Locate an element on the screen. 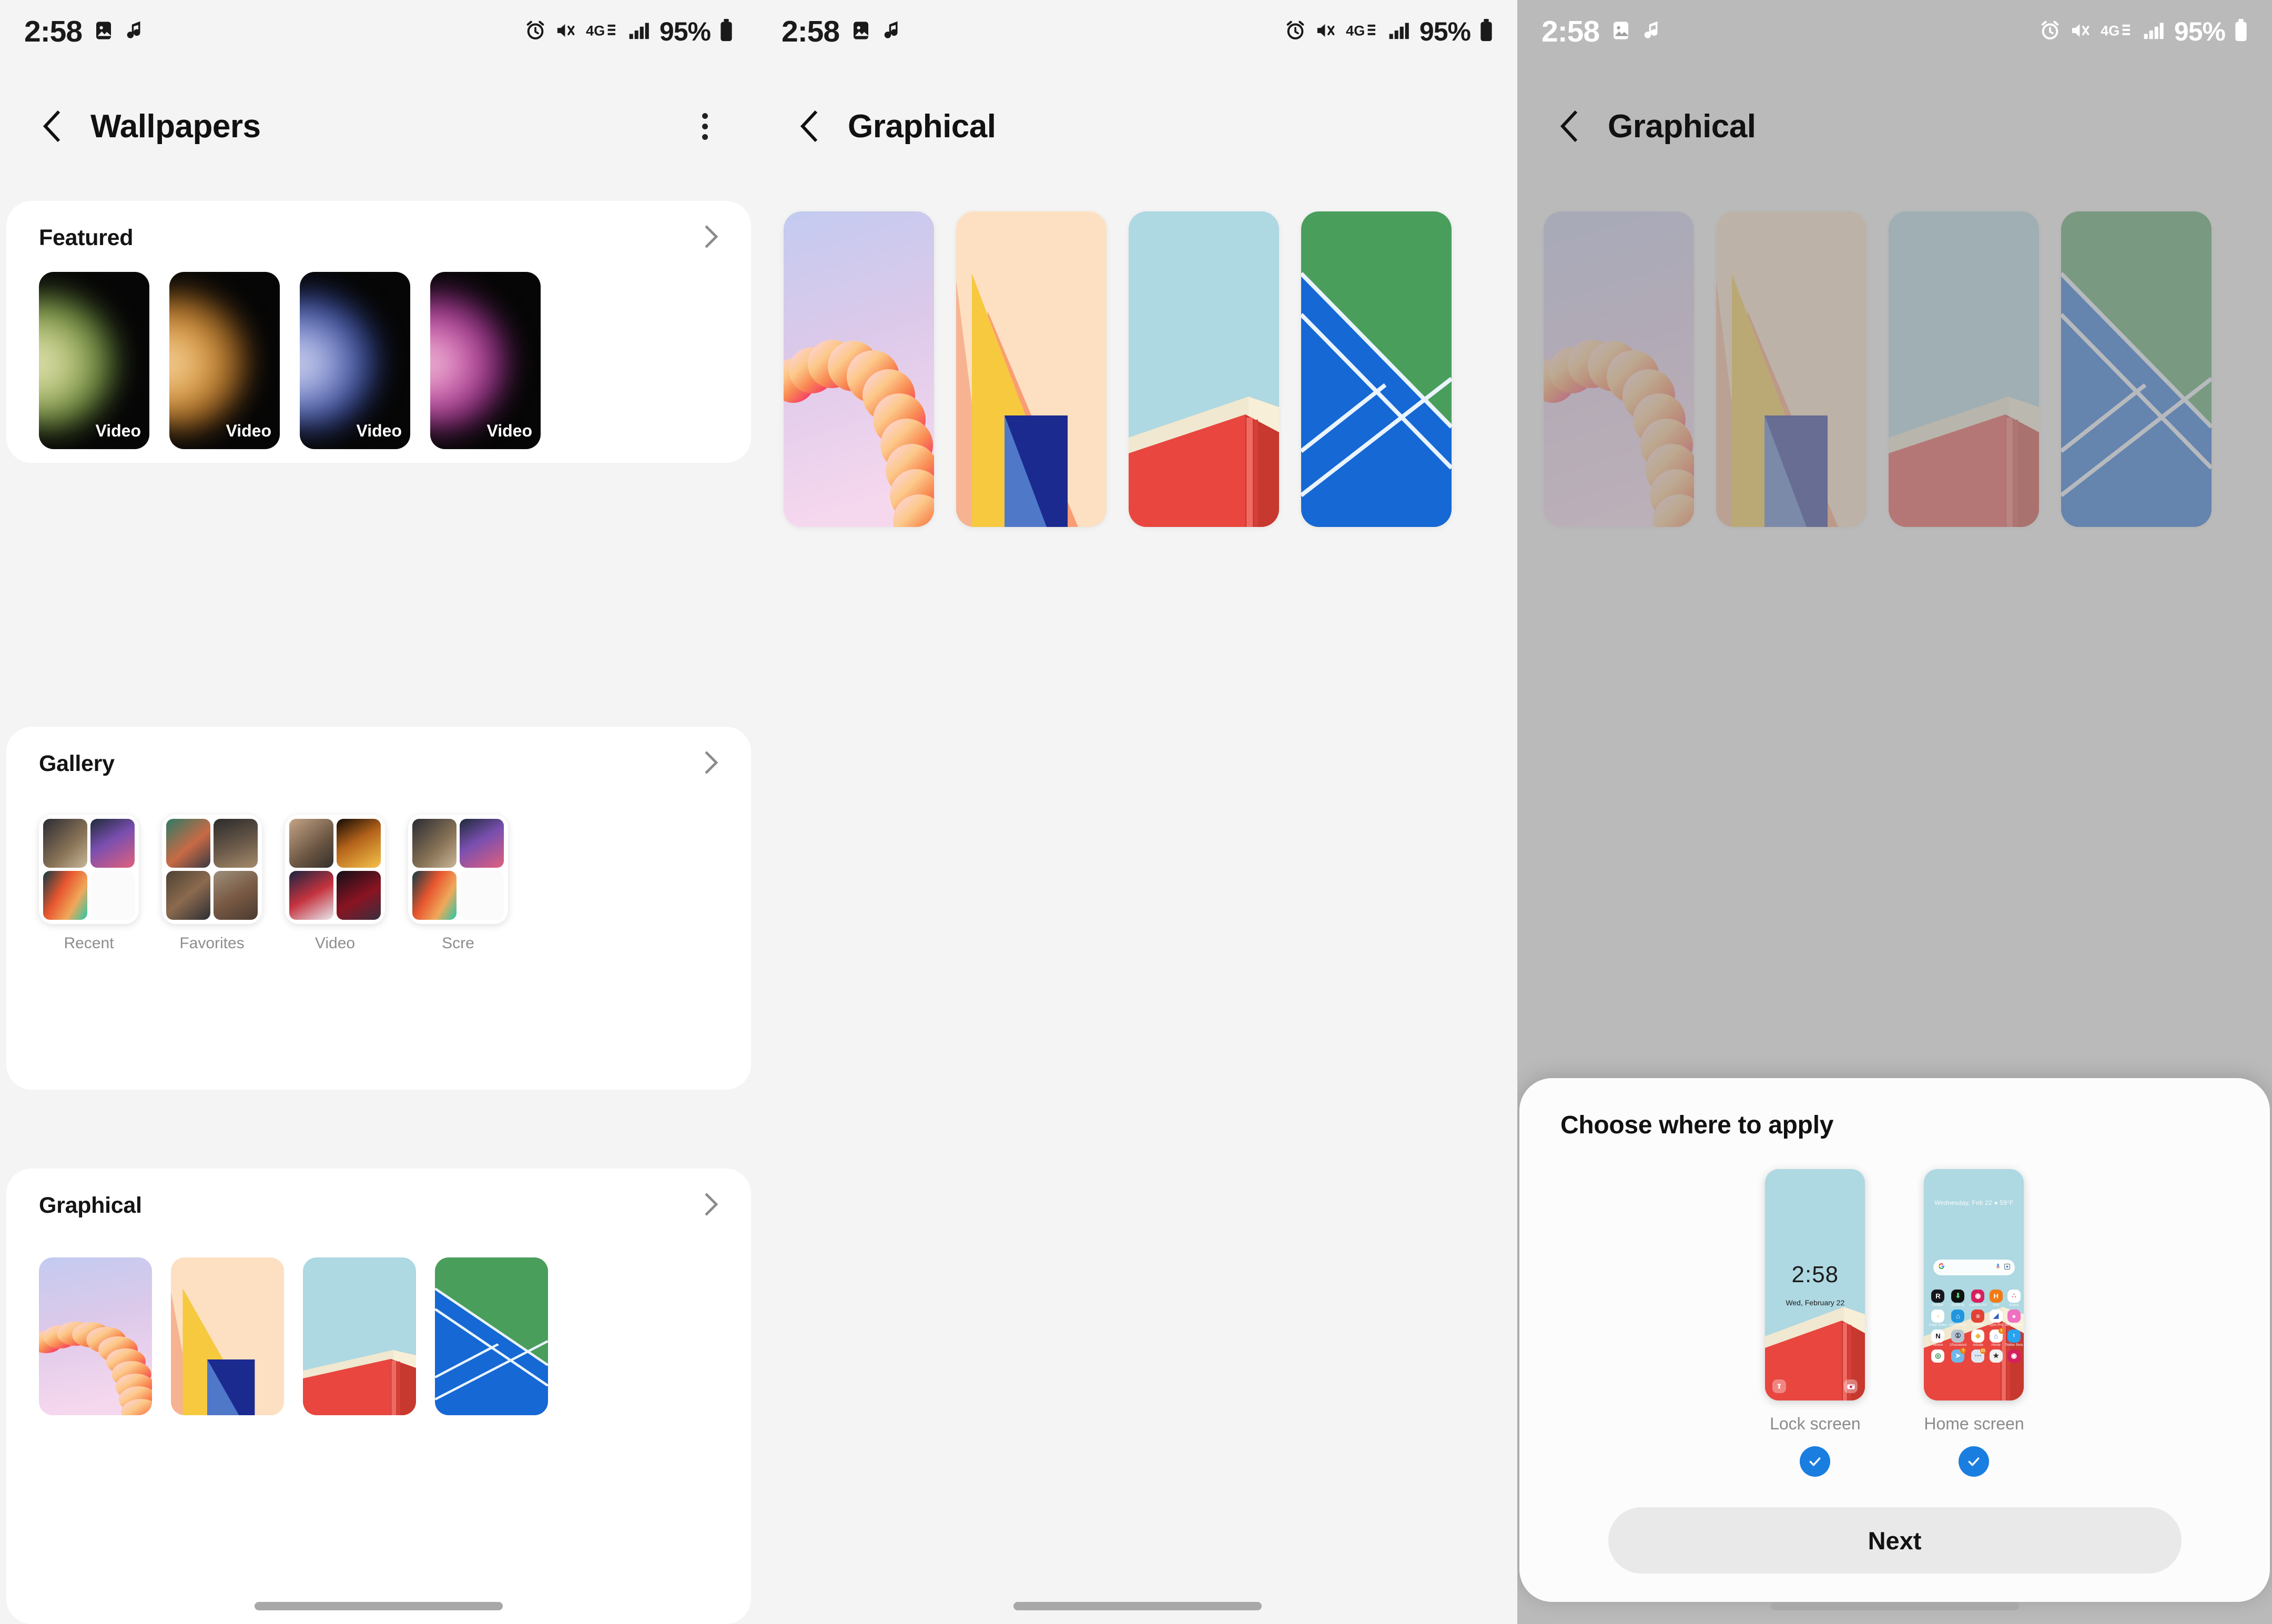 The image size is (2272, 1624). section-gallery: Gallery Recent Favorites Video Scre is located at coordinates (378, 908).